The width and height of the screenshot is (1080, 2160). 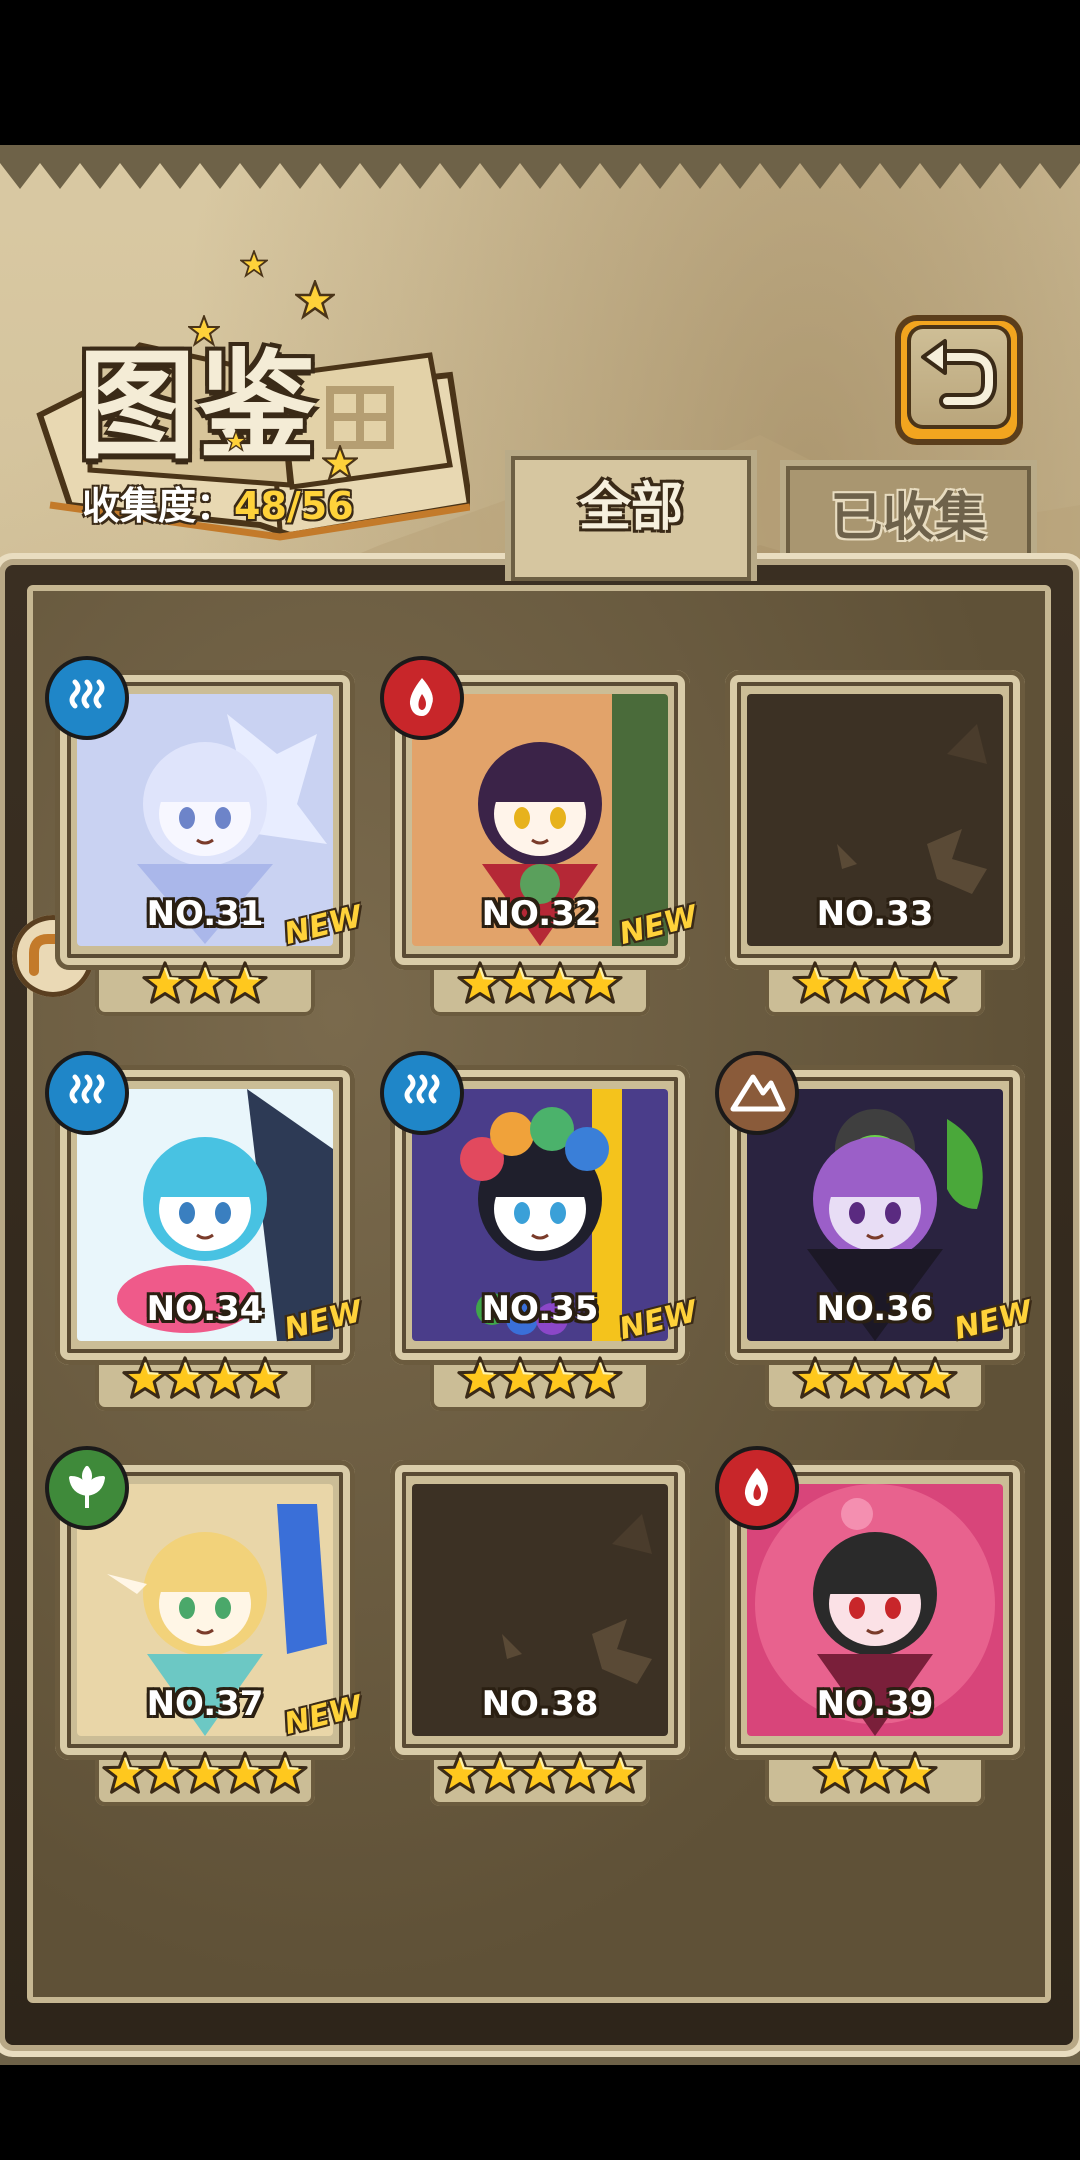 What do you see at coordinates (207, 838) in the screenshot?
I see `codex-card-no-31: NO.31 NEW` at bounding box center [207, 838].